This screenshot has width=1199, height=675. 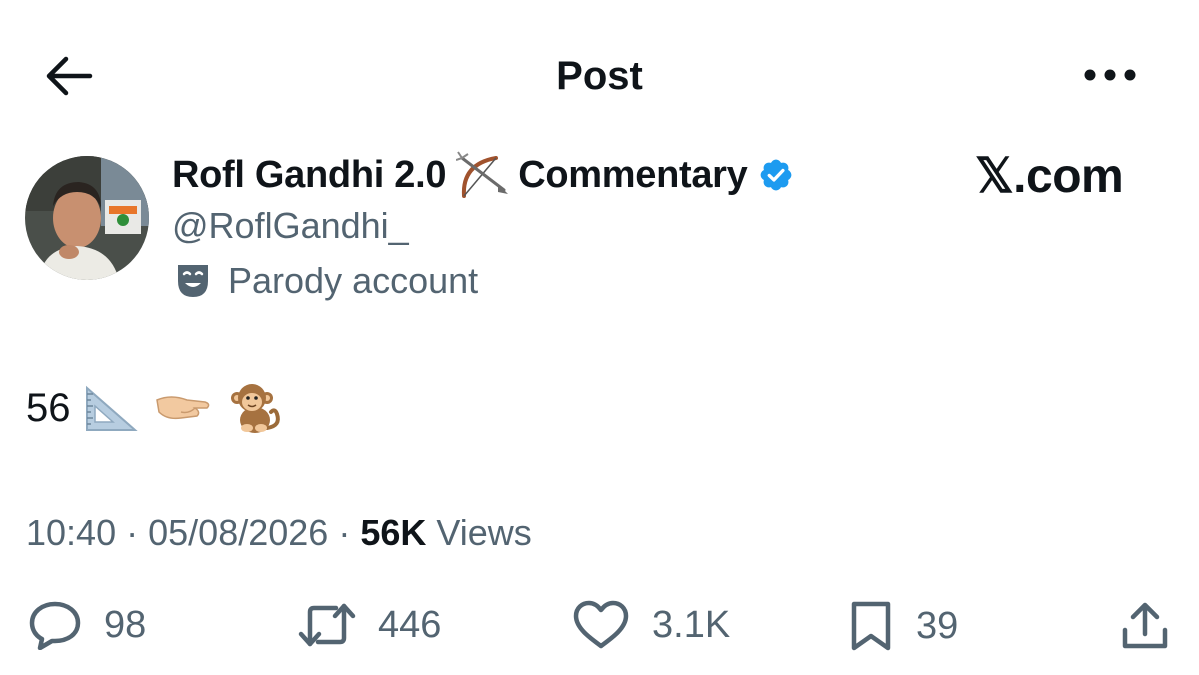 What do you see at coordinates (871, 626) in the screenshot?
I see `bookmark-icon` at bounding box center [871, 626].